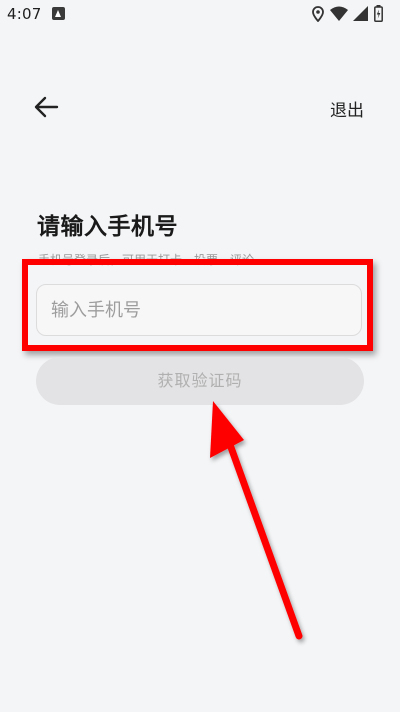 This screenshot has height=712, width=400. I want to click on arrow-left-icon, so click(46, 107).